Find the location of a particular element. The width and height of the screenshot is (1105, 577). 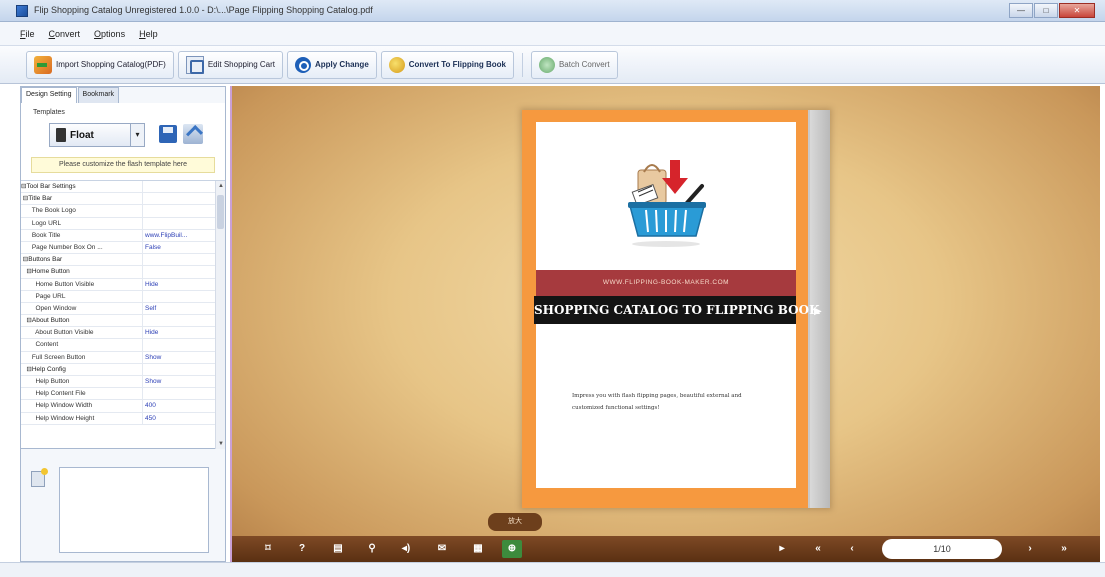

property-name: ⊟Title Bar is located at coordinates (82, 199).